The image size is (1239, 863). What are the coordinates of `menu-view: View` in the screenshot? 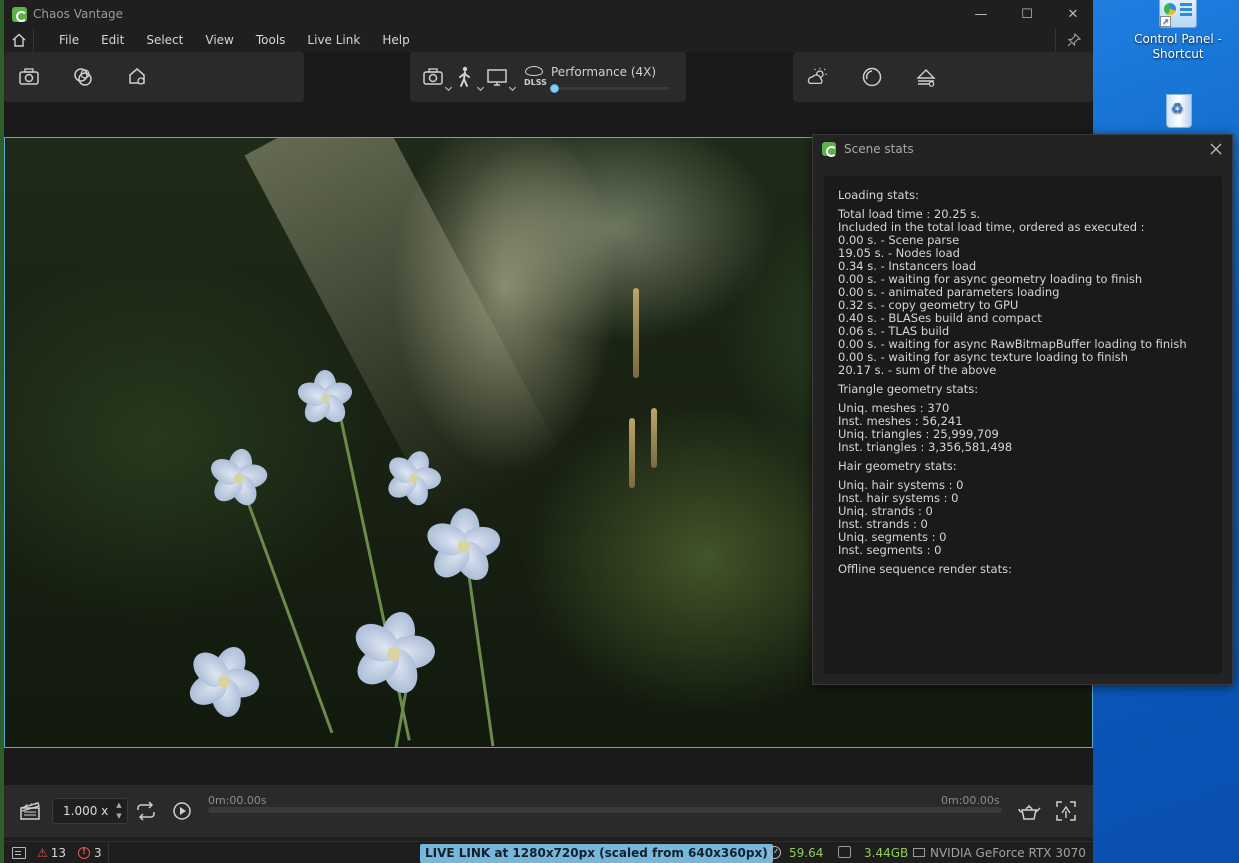 It's located at (219, 40).